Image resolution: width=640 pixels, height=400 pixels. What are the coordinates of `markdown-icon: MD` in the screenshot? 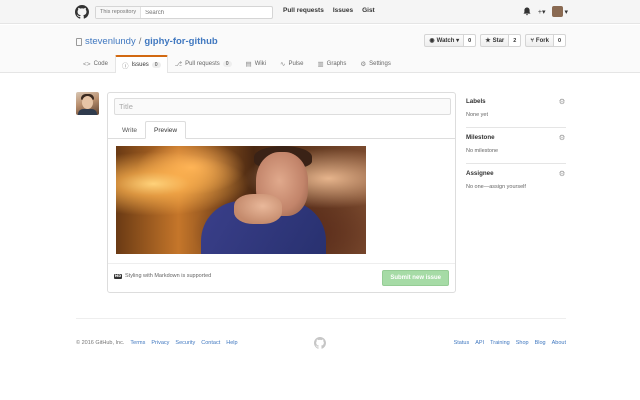 It's located at (118, 276).